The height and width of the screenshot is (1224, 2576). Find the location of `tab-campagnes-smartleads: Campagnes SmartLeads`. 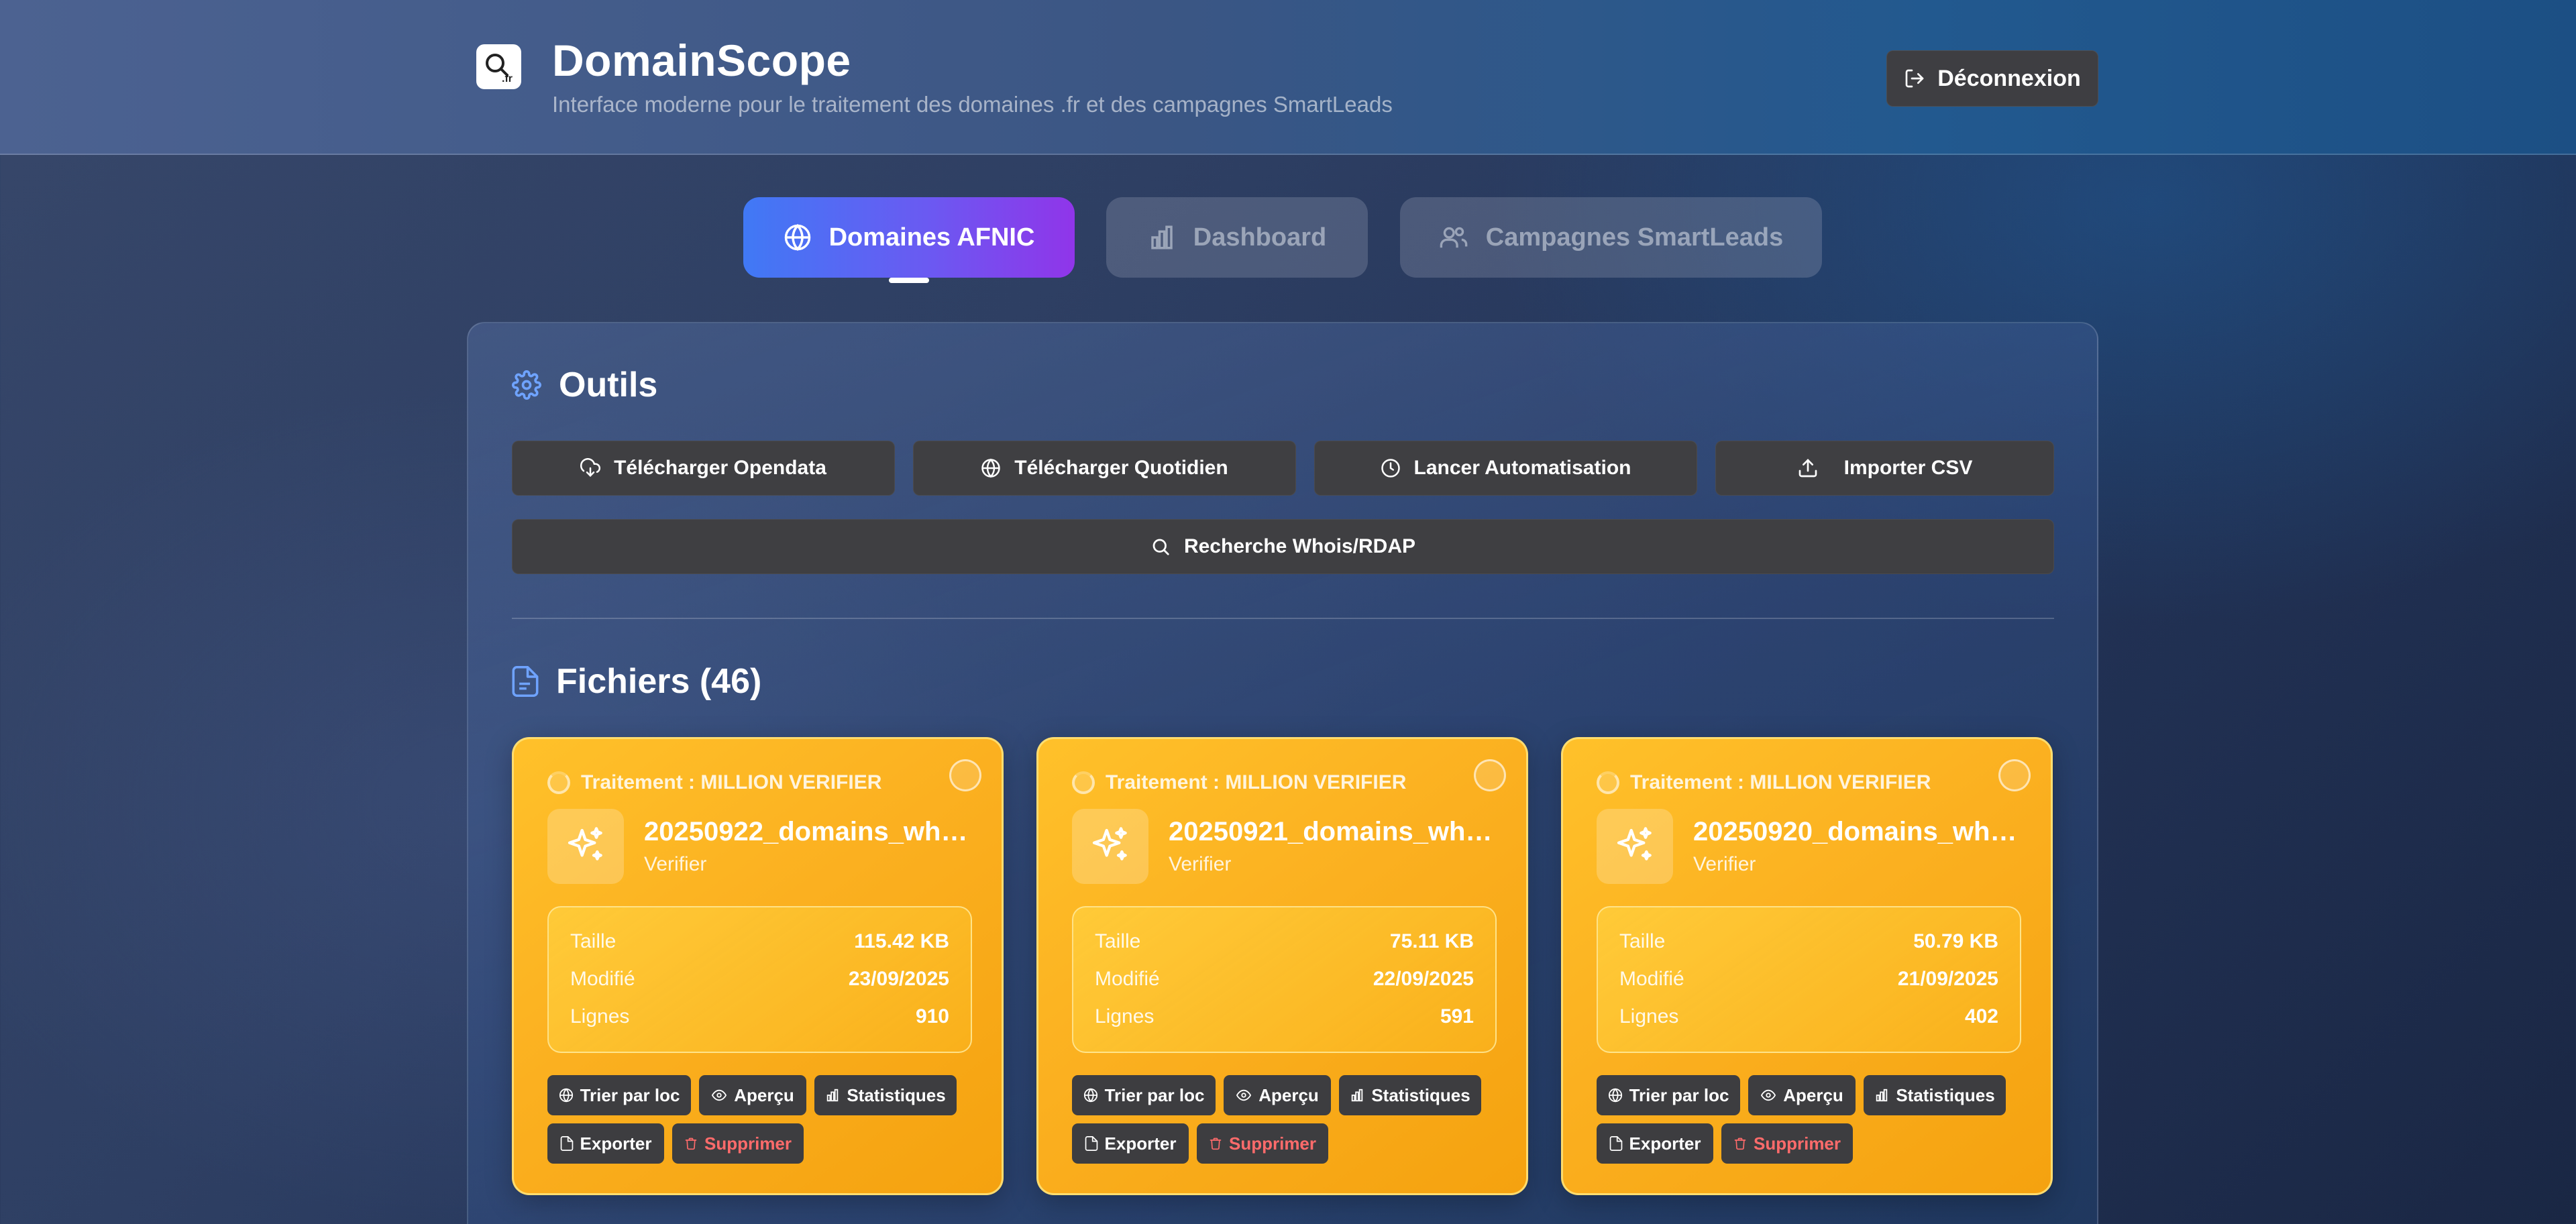

tab-campagnes-smartleads: Campagnes SmartLeads is located at coordinates (1611, 237).